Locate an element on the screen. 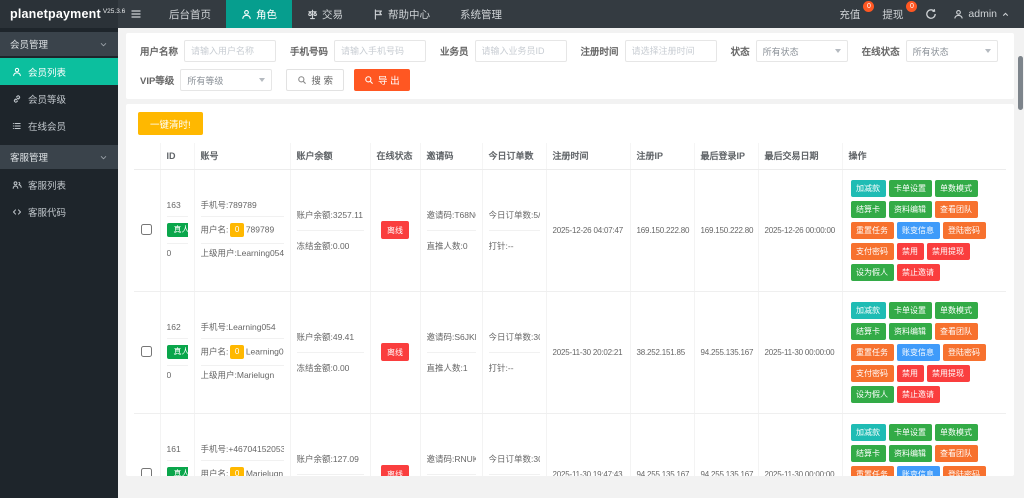  status-select: 所有状态 is located at coordinates (801, 51).